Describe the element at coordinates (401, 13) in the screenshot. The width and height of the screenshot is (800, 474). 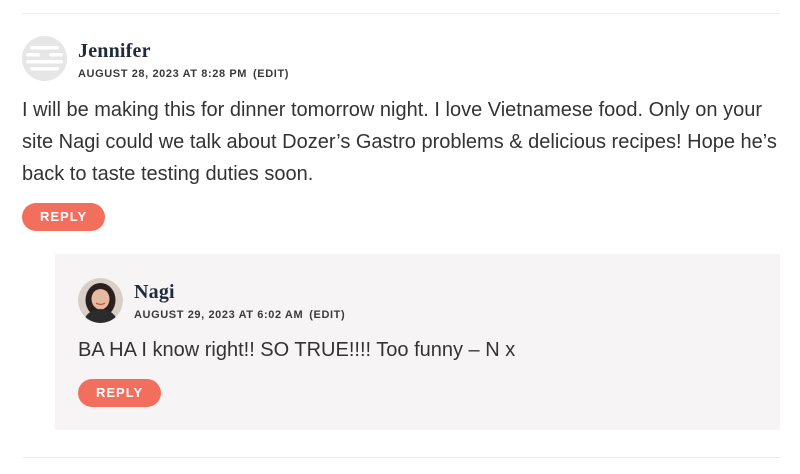
I see `top-divider` at that location.